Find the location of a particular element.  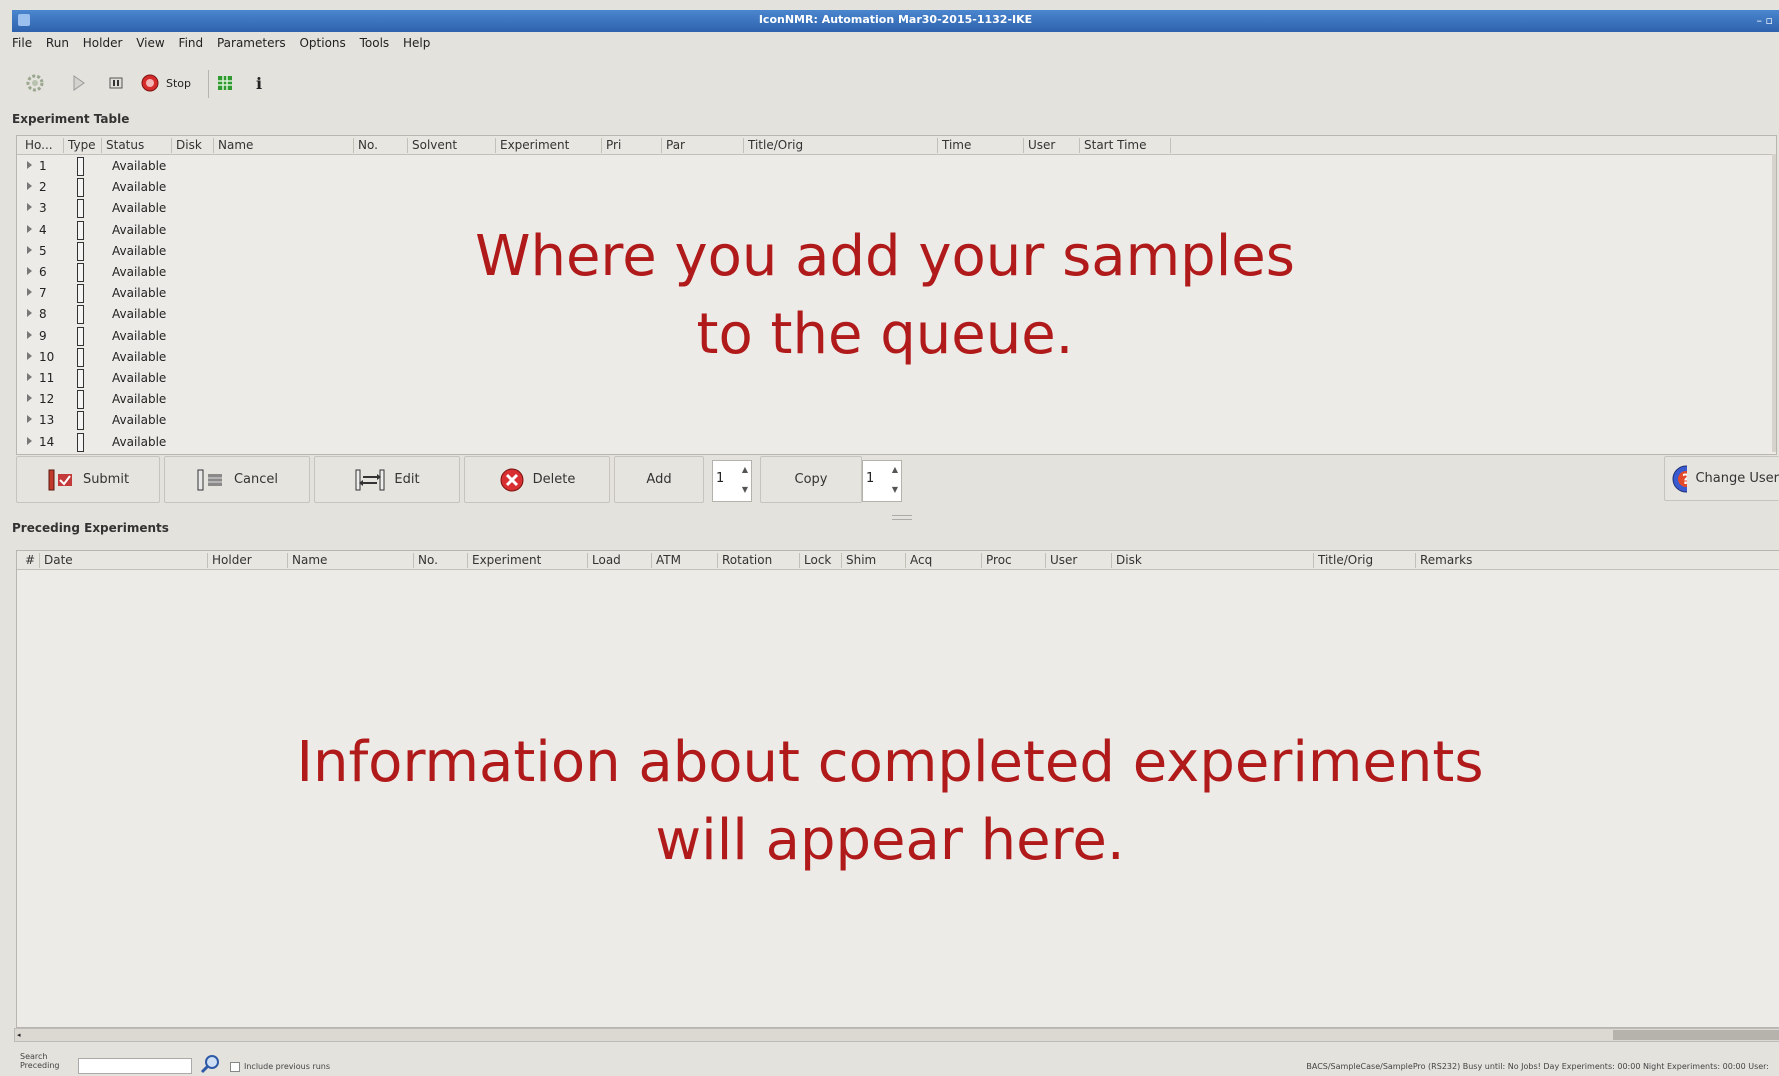

table-row: 14 Available is located at coordinates (117, 442).